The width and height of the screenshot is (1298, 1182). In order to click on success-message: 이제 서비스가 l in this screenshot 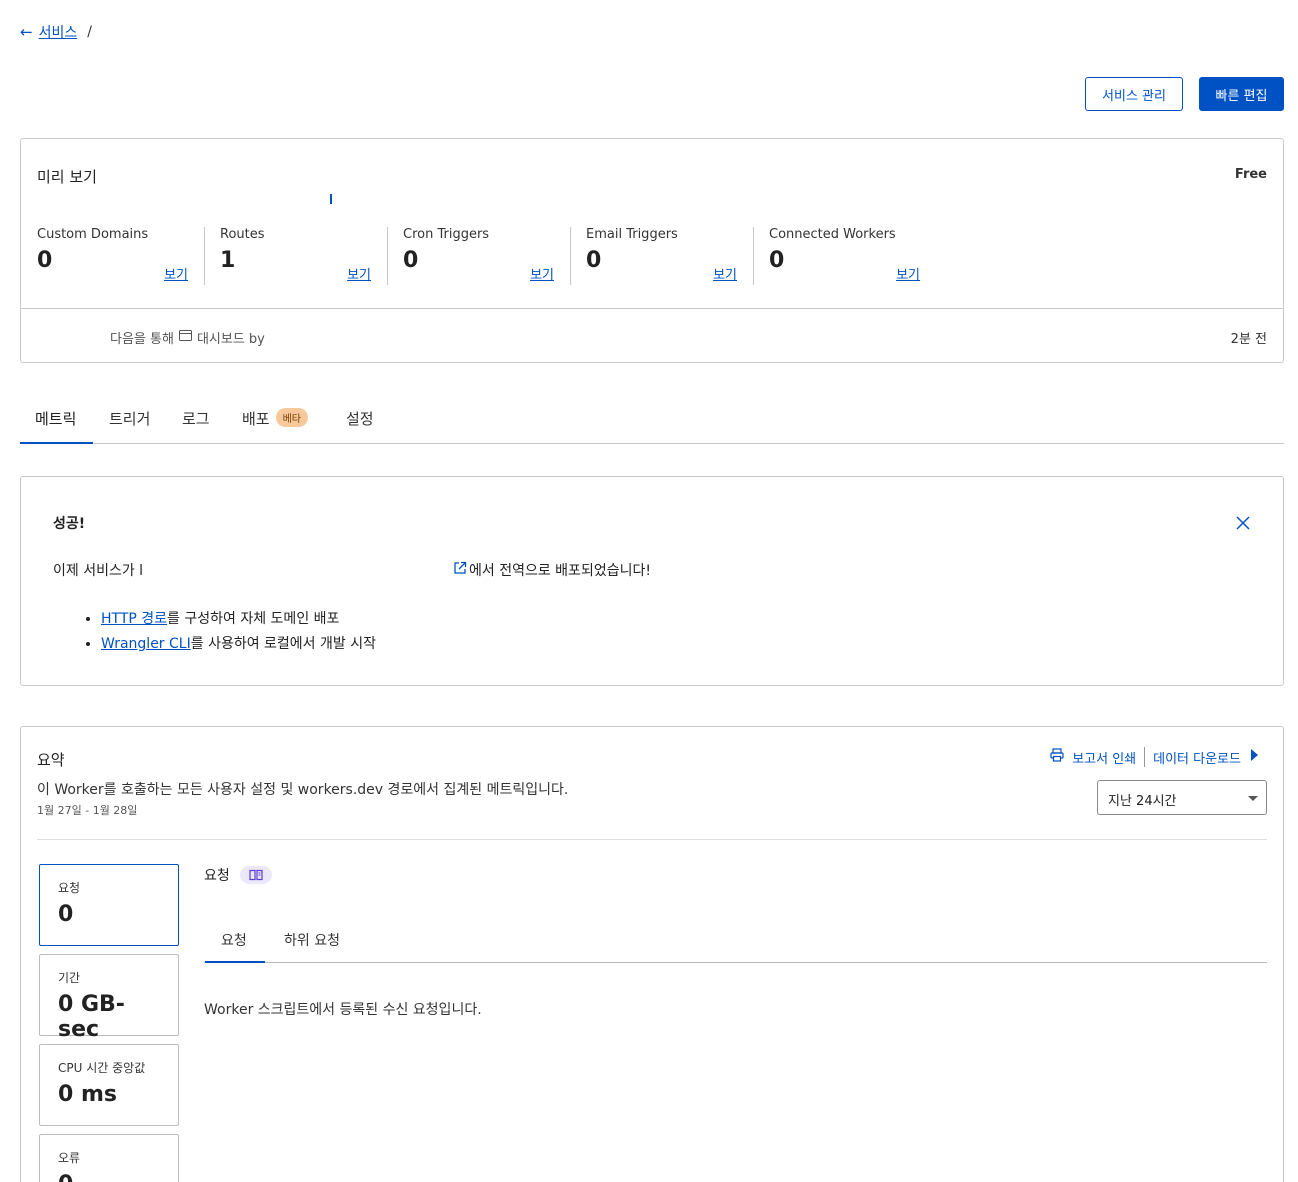, I will do `click(98, 571)`.